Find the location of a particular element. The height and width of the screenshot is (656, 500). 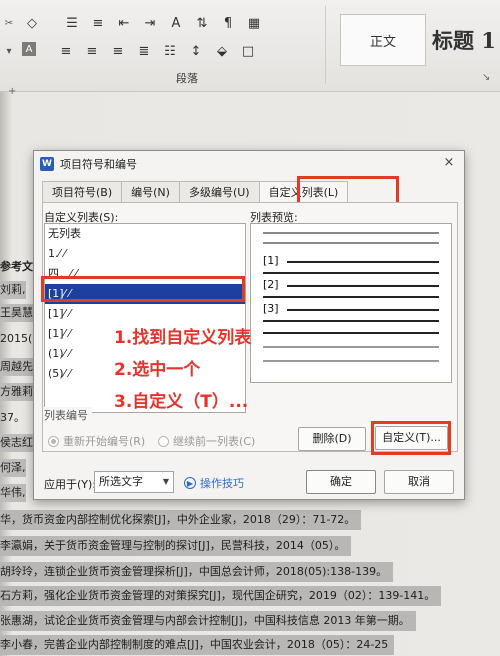

item-highlight-box is located at coordinates (143, 289).